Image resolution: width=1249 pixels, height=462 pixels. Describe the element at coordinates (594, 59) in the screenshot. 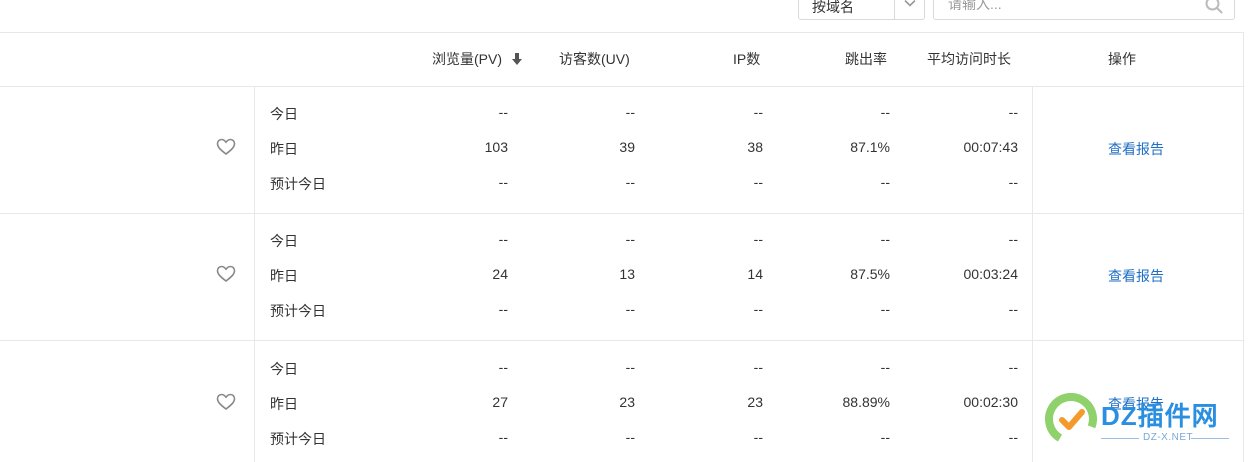

I see `column-header-uv: 访客数(UV)` at that location.